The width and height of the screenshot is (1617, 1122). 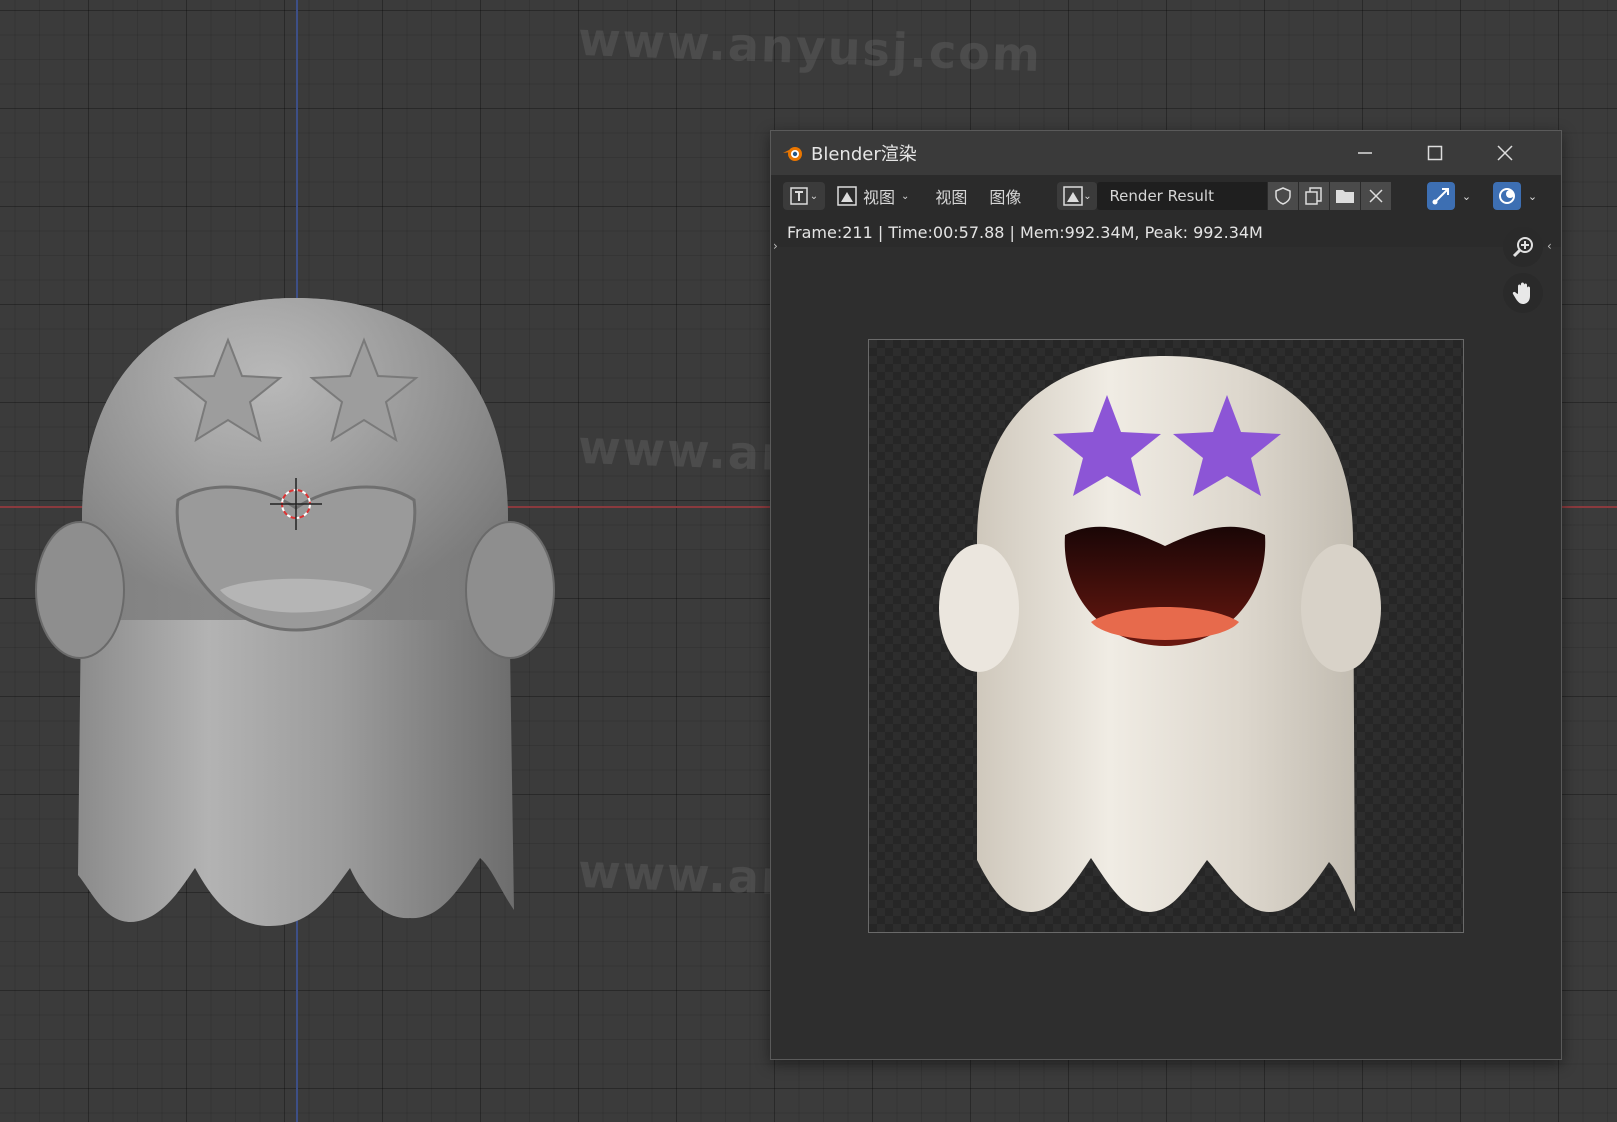 I want to click on new-image-icon, so click(x=1314, y=196).